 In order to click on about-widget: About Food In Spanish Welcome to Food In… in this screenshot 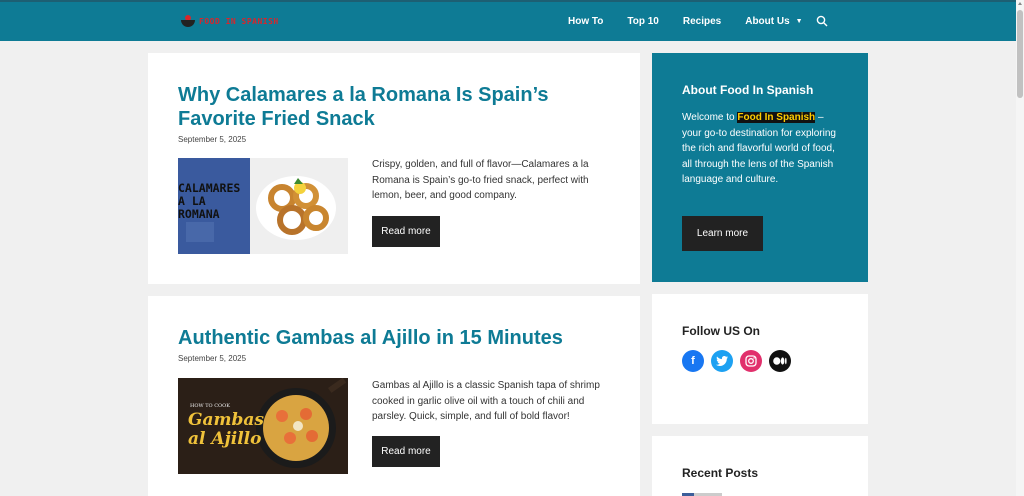, I will do `click(760, 167)`.